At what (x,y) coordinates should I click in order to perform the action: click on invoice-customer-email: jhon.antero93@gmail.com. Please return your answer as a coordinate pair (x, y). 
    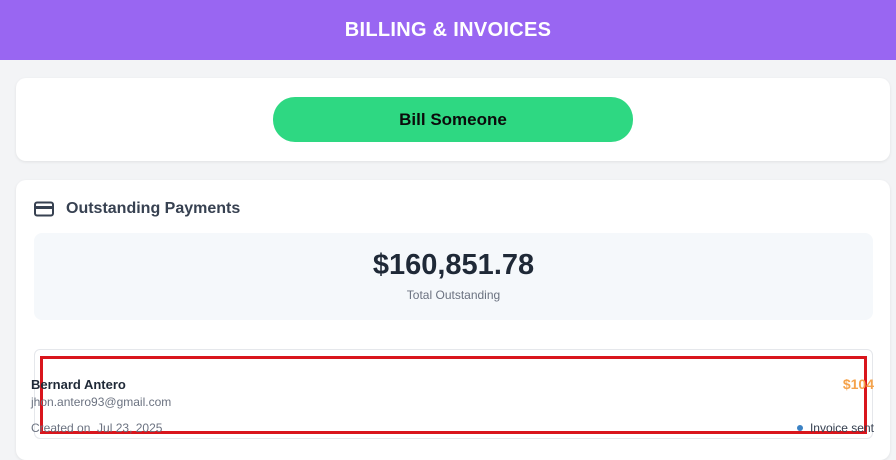
    Looking at the image, I should click on (101, 402).